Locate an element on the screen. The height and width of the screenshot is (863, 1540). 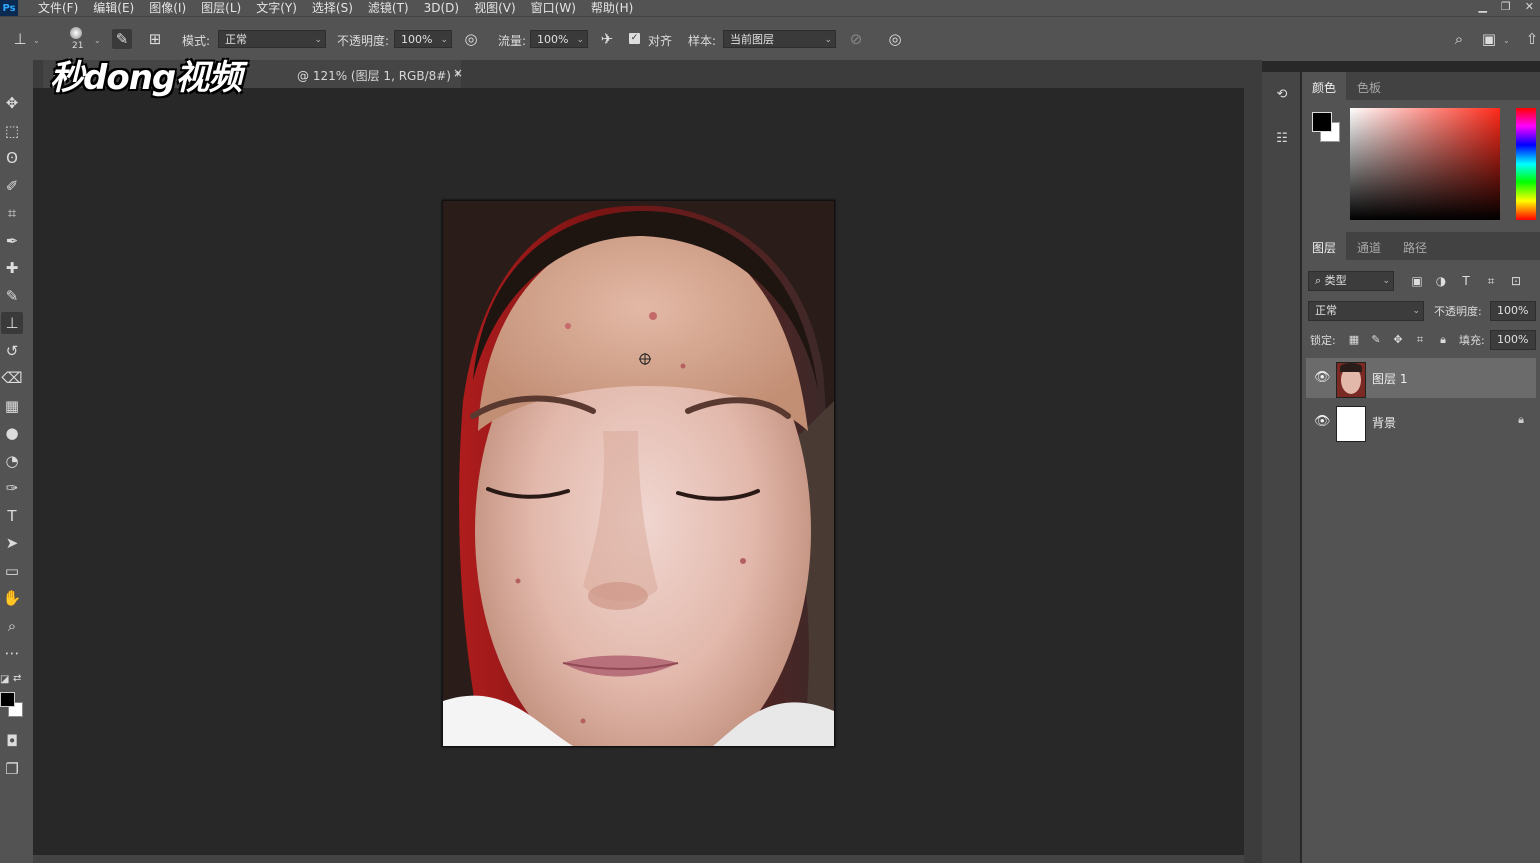
lock-pixels-icon: ✎ is located at coordinates (1376, 340).